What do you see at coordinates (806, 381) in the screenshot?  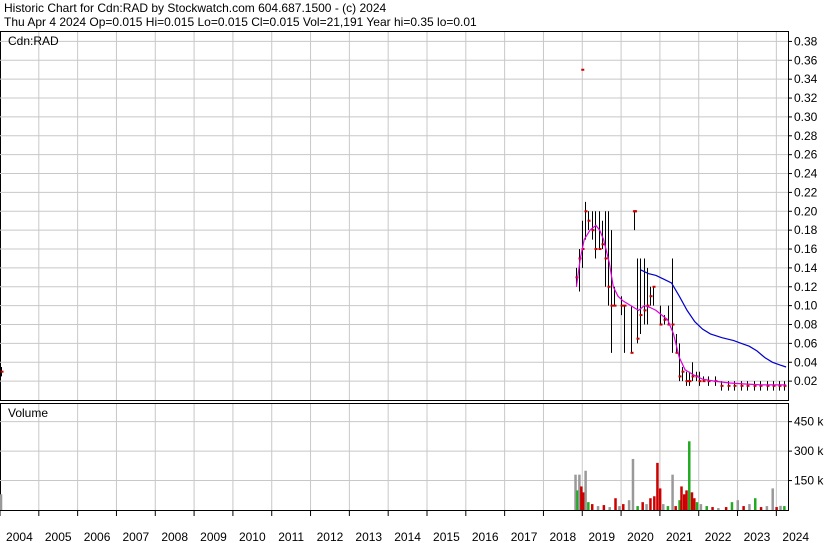 I see `y-tick-label: 0.02` at bounding box center [806, 381].